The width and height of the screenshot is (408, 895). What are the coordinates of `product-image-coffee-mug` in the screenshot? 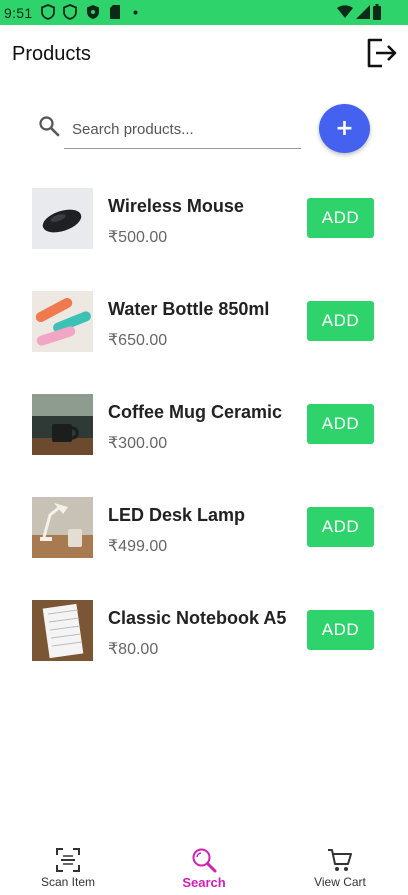 It's located at (62, 424).